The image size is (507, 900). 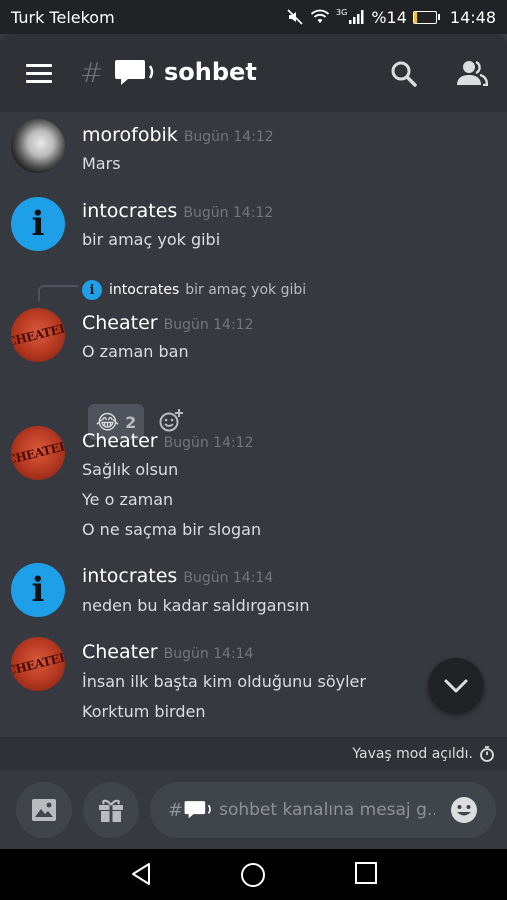 What do you see at coordinates (177, 576) in the screenshot?
I see `message-header: intocrates Bugün 14:14` at bounding box center [177, 576].